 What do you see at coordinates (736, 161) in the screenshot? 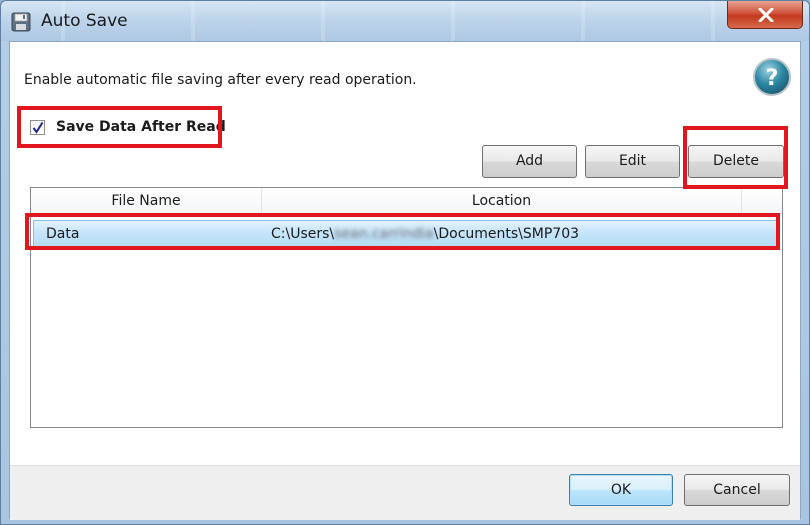
I see `delete-button: Delete` at bounding box center [736, 161].